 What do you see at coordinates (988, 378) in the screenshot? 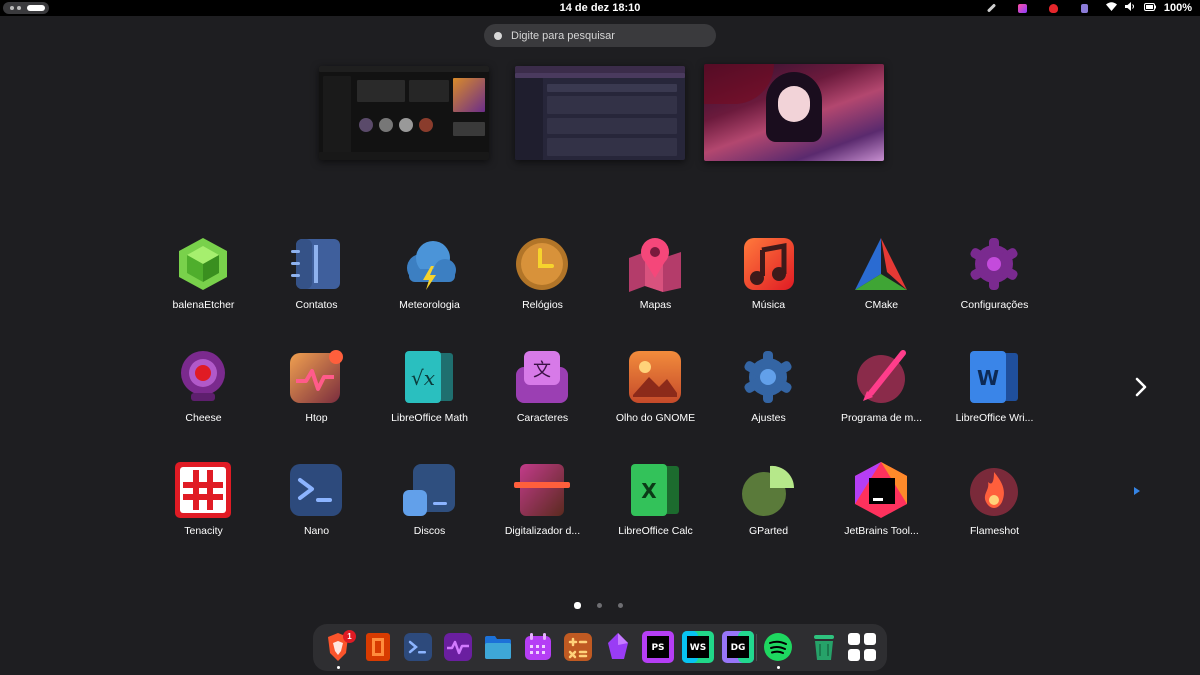
I see `svg-text: W` at bounding box center [988, 378].